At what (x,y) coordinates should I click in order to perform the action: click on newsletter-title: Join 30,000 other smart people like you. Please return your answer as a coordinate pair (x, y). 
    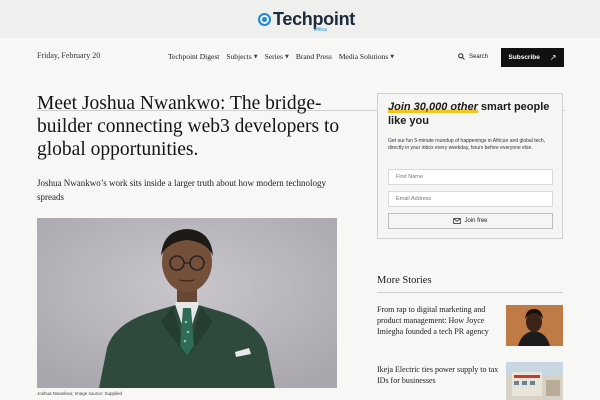
    Looking at the image, I should click on (473, 114).